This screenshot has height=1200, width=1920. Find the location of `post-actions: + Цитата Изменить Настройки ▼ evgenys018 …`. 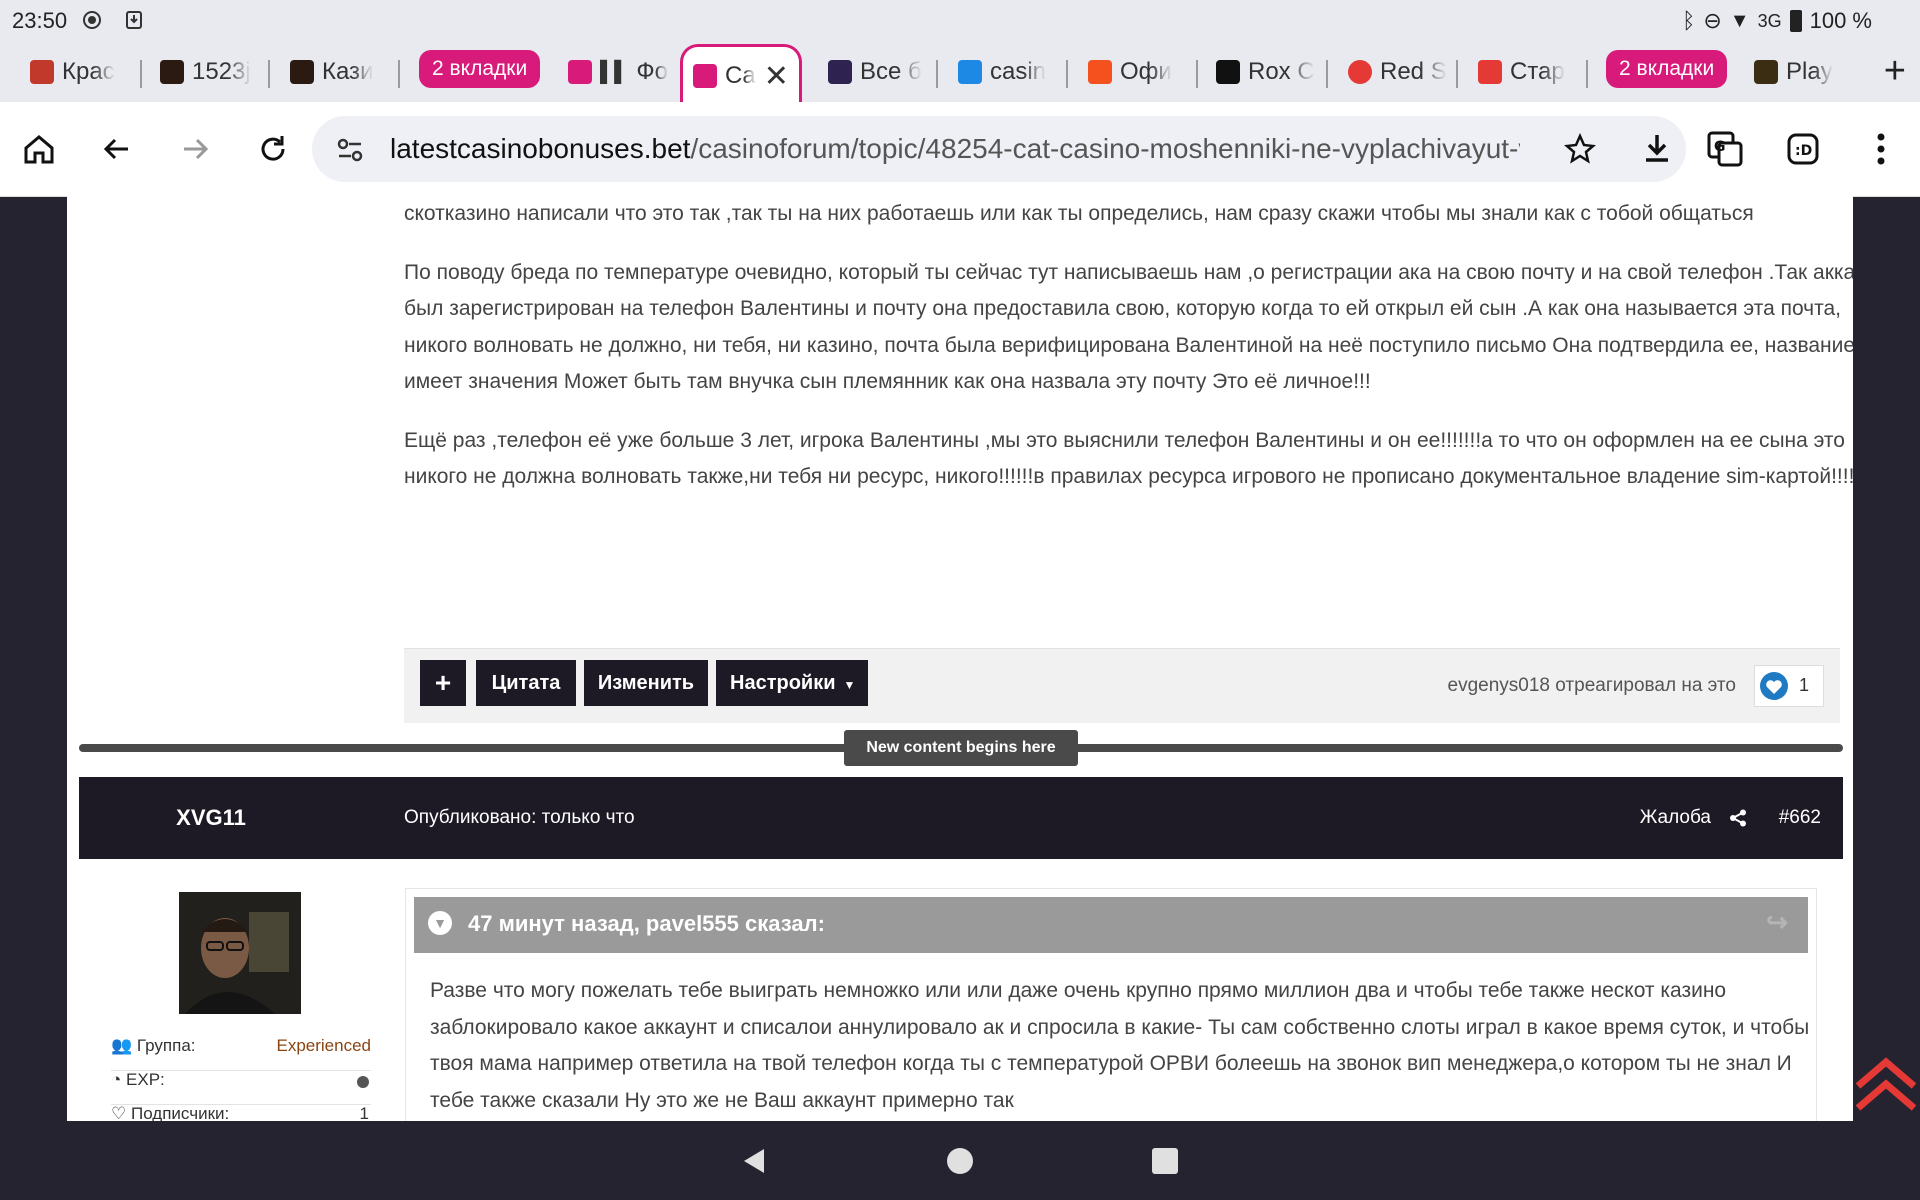

post-actions: + Цитата Изменить Настройки ▼ evgenys018 … is located at coordinates (1122, 685).